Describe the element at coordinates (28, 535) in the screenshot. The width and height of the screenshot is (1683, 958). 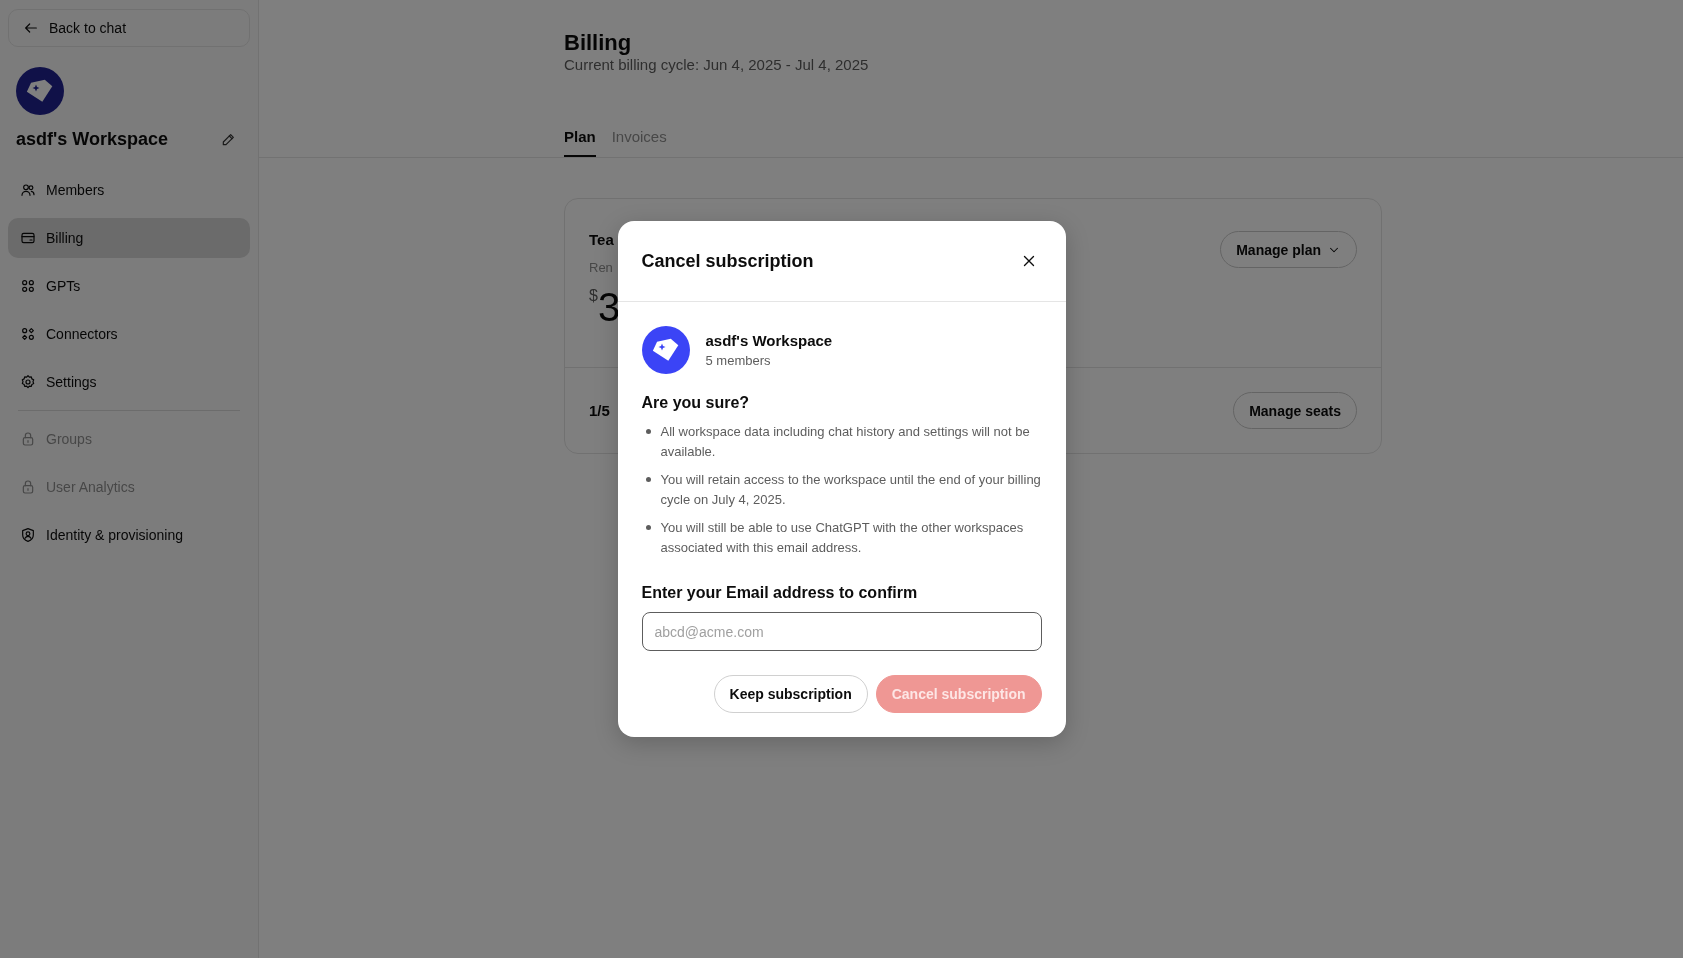
I see `shield-user-icon` at that location.